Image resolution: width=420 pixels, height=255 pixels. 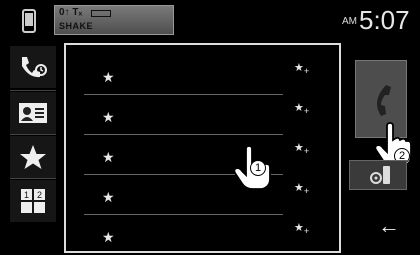 I want to click on bluetooth-settings-button, so click(x=378, y=175).